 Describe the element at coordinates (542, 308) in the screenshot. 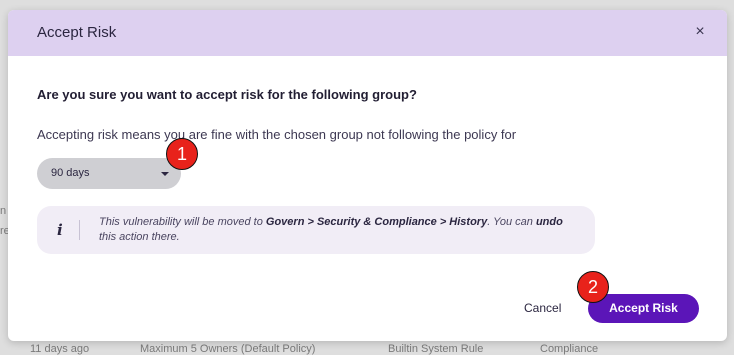

I see `cancel-button: Cancel` at that location.